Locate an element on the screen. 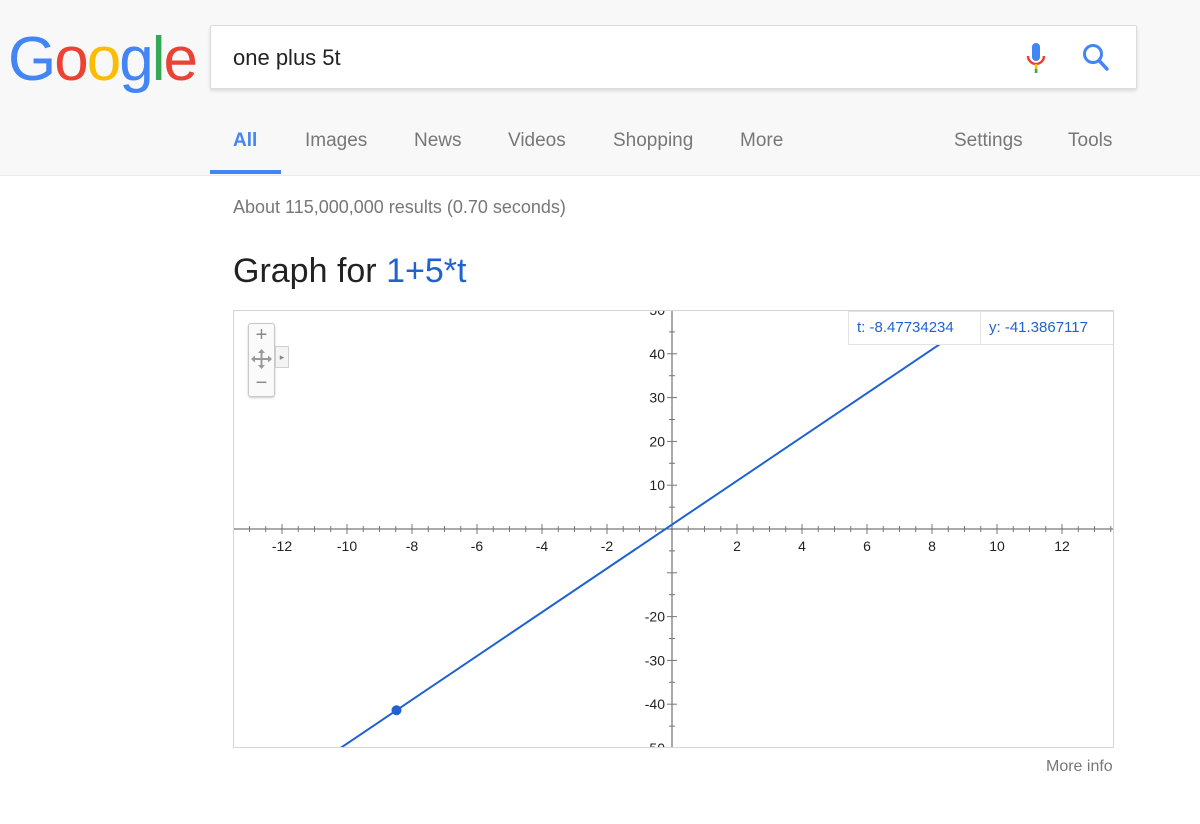 Image resolution: width=1200 pixels, height=824 pixels. microphone-icon is located at coordinates (1036, 58).